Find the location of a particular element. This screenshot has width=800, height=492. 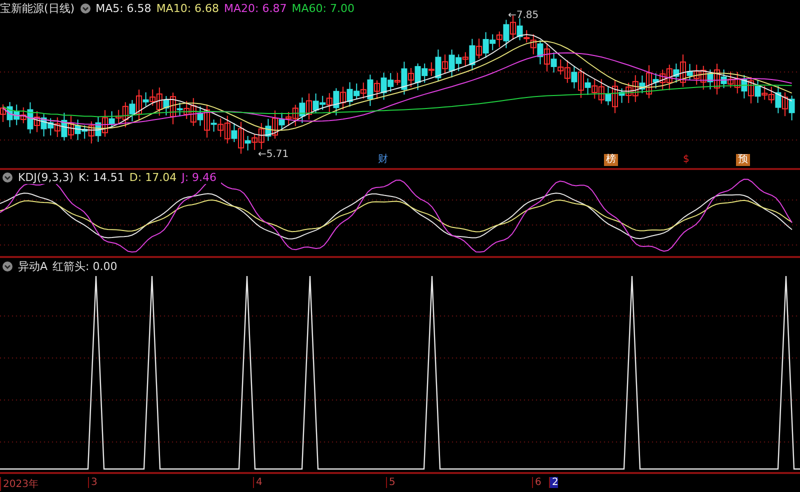

axis-label: 5 is located at coordinates (391, 482).